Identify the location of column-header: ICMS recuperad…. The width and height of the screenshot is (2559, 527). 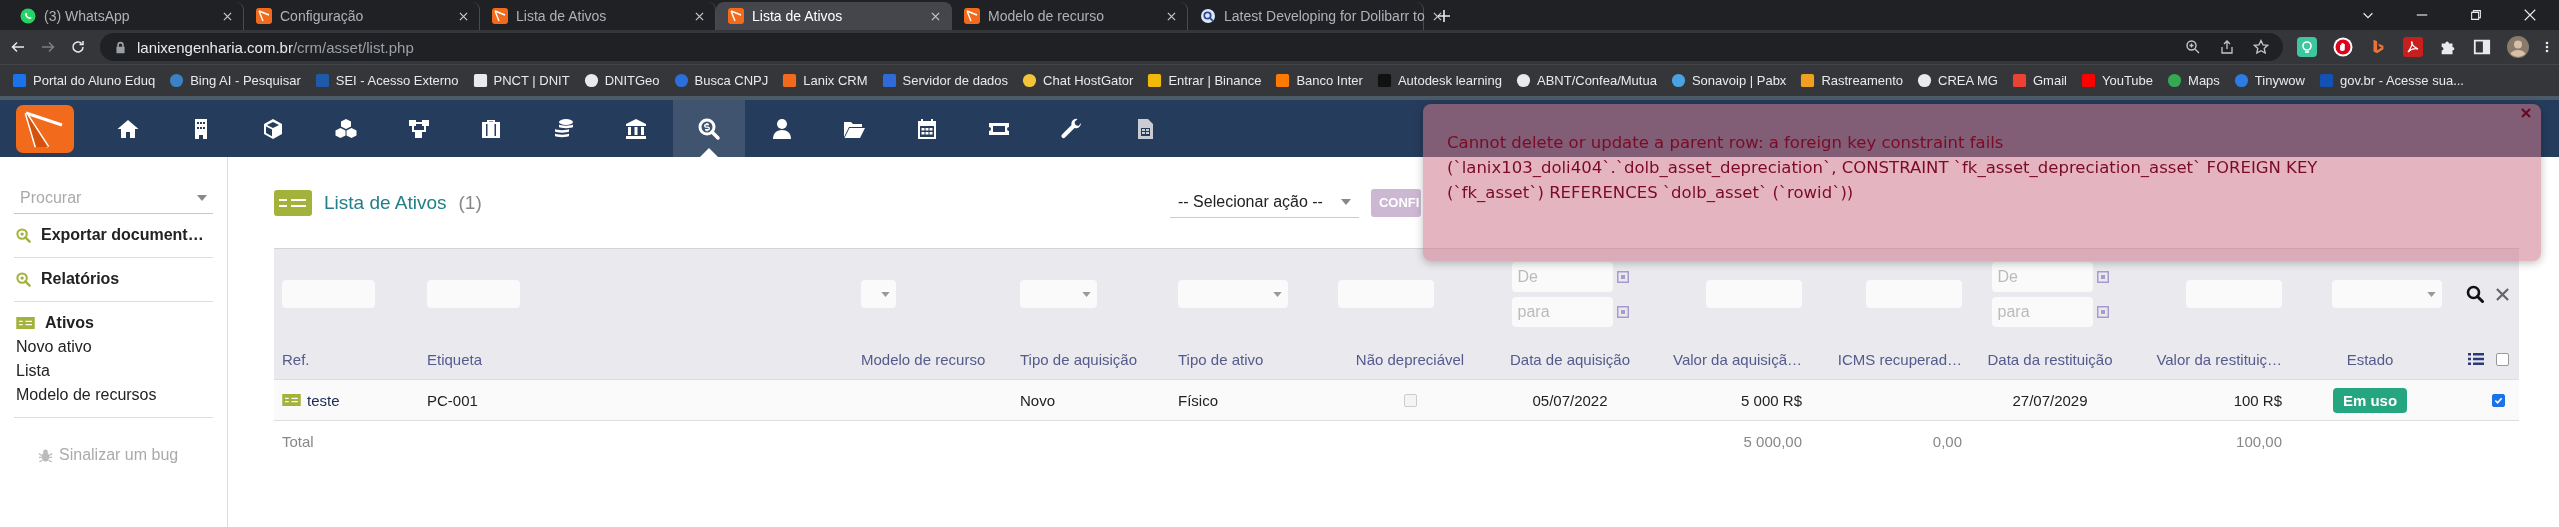
(1899, 359).